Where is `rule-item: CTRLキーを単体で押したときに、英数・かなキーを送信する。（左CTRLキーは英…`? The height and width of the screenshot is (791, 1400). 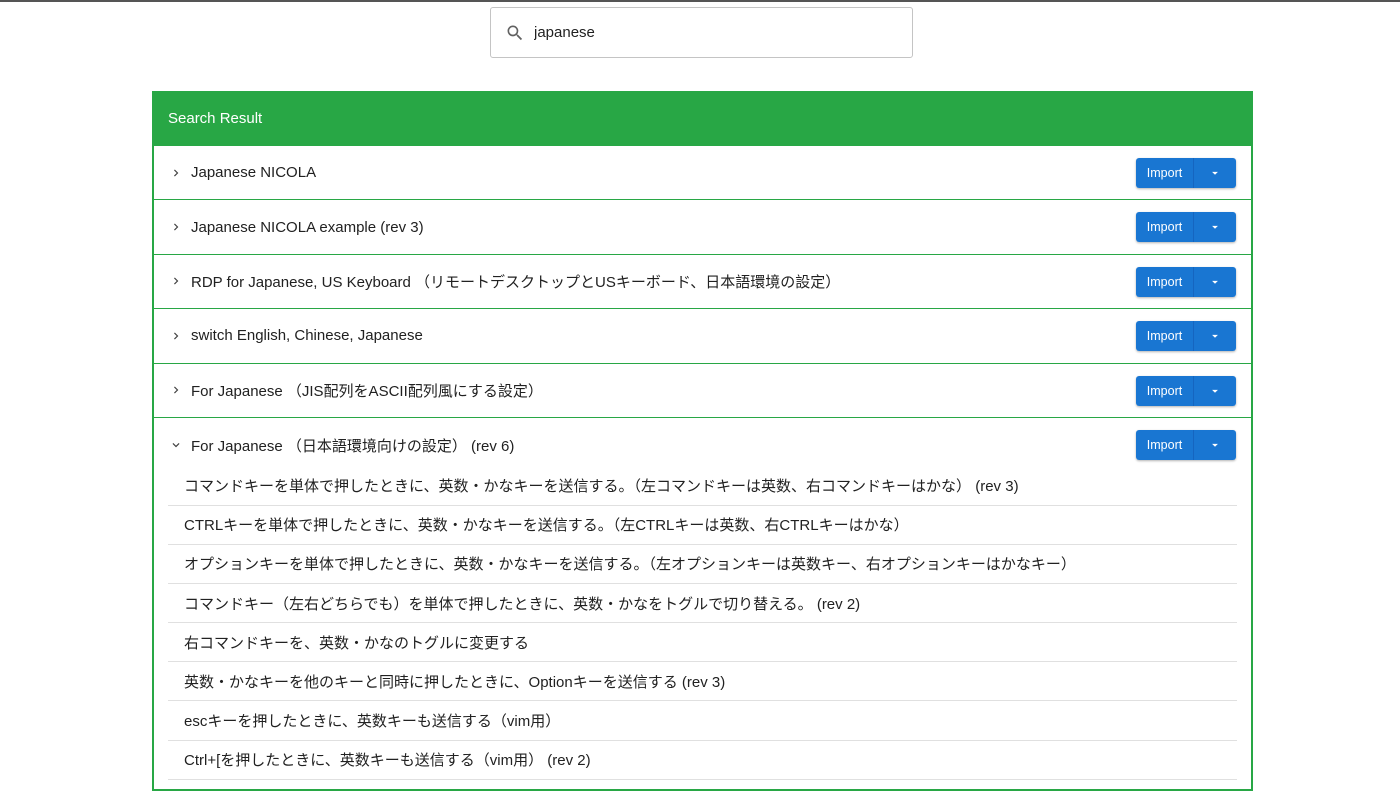 rule-item: CTRLキーを単体で押したときに、英数・かなキーを送信する。（左CTRLキーは英… is located at coordinates (702, 525).